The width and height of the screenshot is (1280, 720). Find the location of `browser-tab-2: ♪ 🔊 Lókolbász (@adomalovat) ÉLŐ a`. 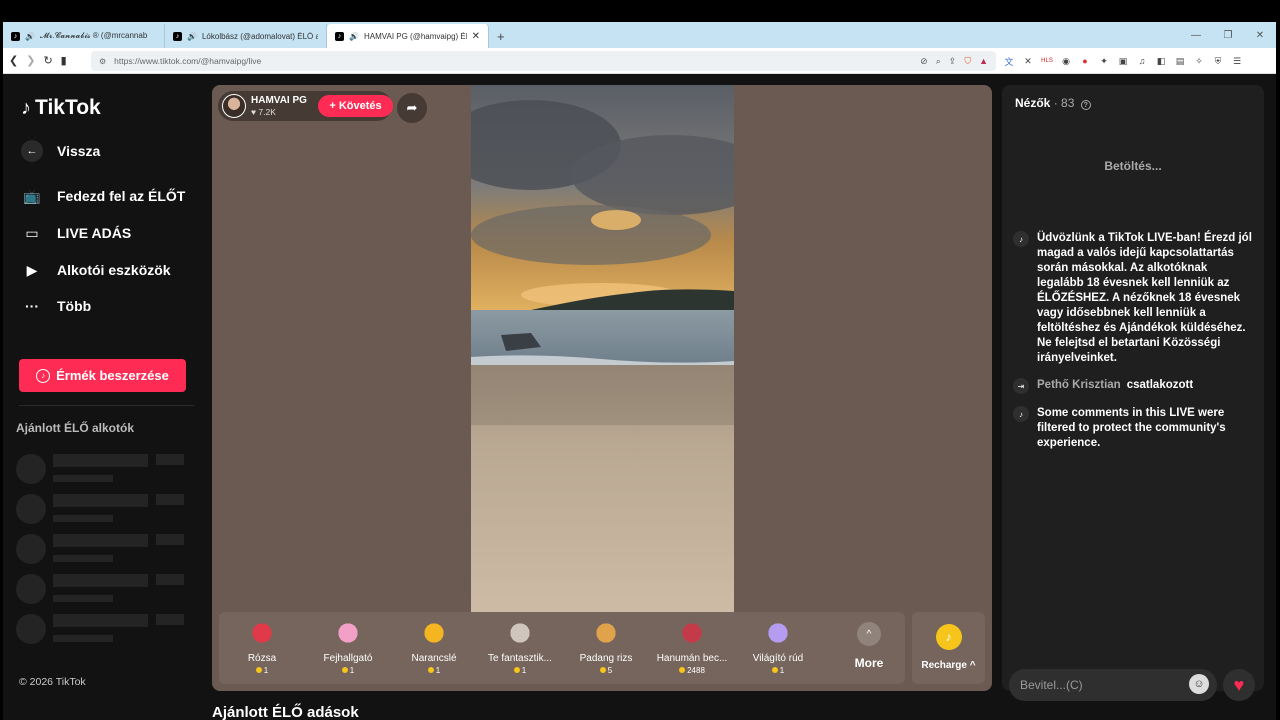

browser-tab-2: ♪ 🔊 Lókolbász (@adomalovat) ÉLŐ a is located at coordinates (246, 36).